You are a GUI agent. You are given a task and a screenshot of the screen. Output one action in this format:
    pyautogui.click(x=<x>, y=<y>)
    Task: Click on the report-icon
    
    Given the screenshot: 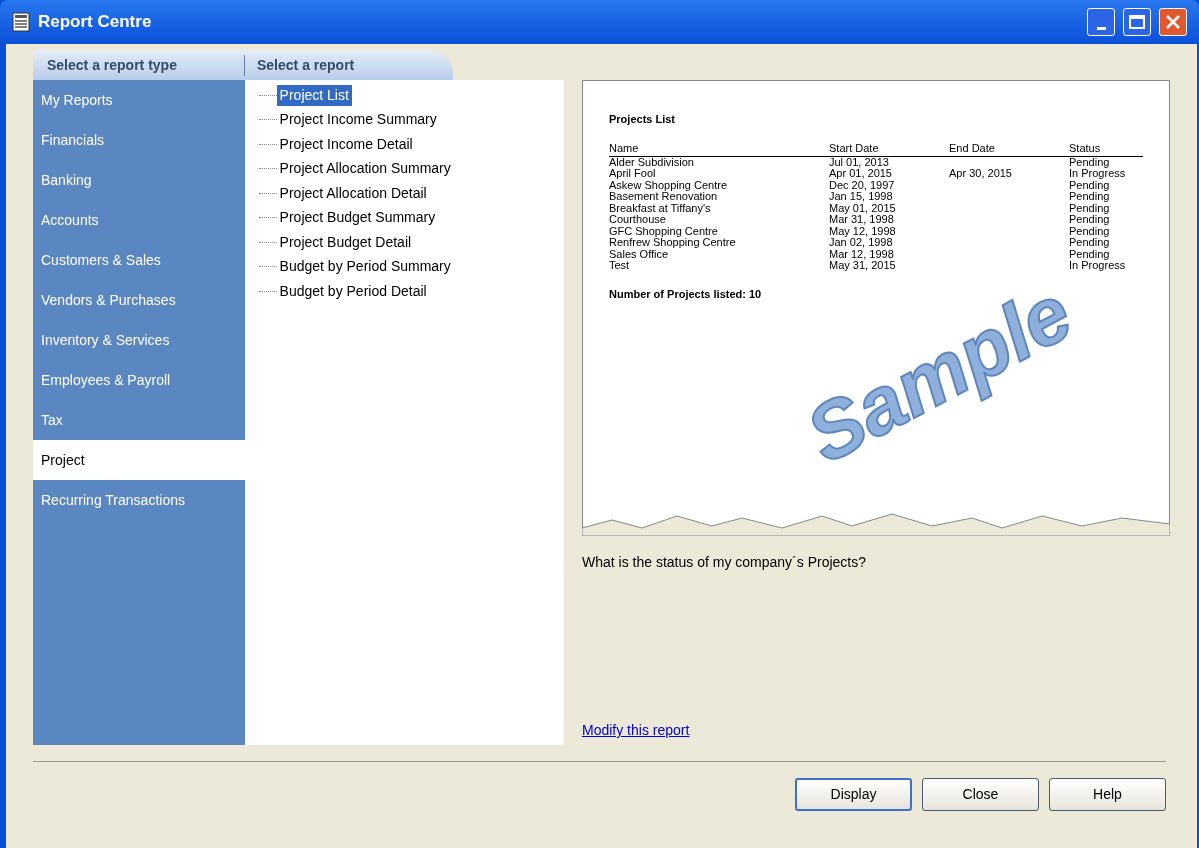 What is the action you would take?
    pyautogui.click(x=21, y=22)
    